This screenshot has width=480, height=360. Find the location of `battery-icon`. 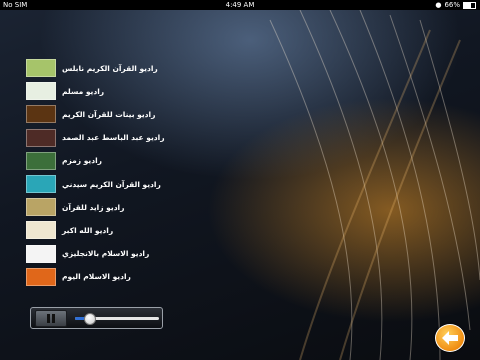

battery-icon is located at coordinates (469, 5).